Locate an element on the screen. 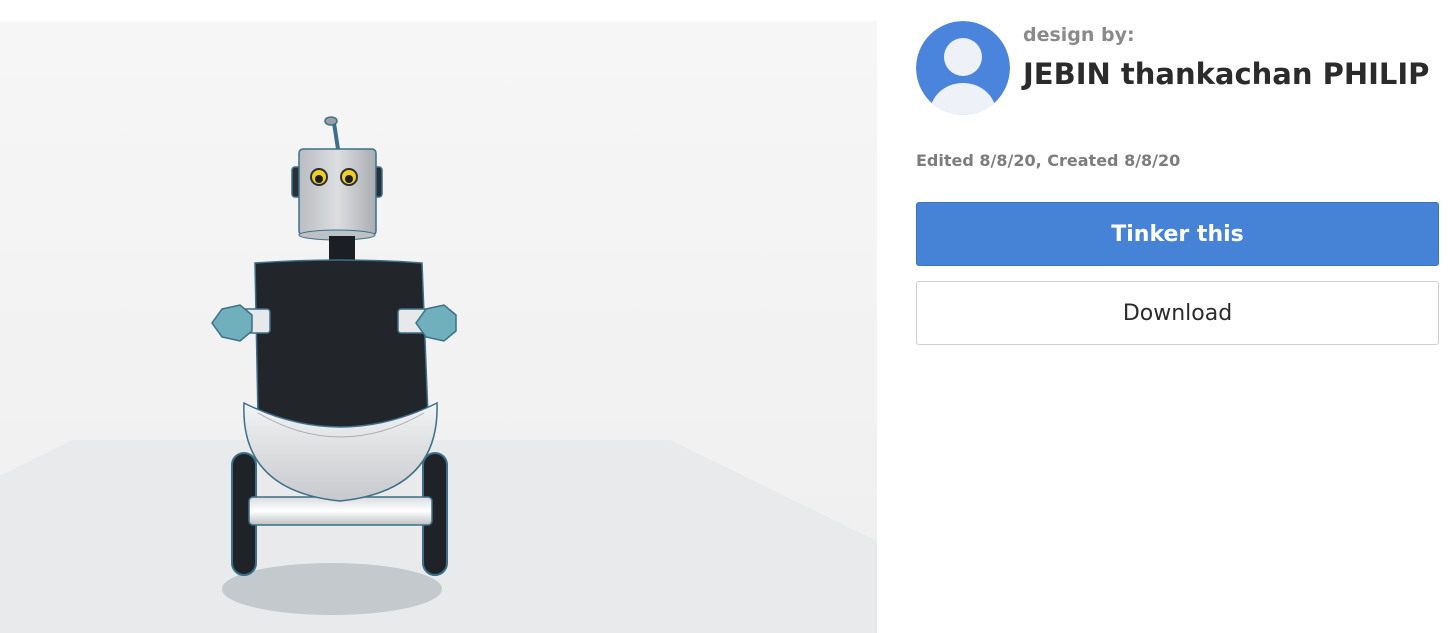  robot-left-hand is located at coordinates (232, 323).